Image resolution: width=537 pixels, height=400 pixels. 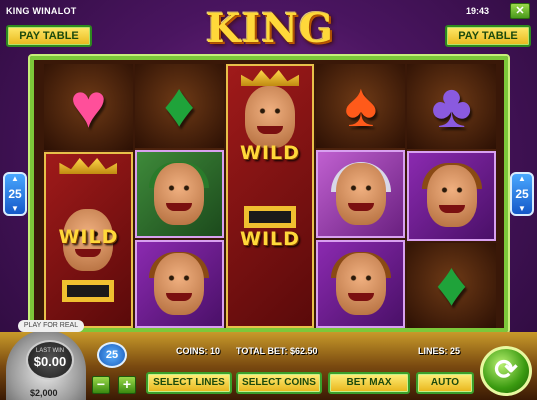 What do you see at coordinates (51, 326) in the screenshot?
I see `play-for-real-button: PLAY FOR REAL` at bounding box center [51, 326].